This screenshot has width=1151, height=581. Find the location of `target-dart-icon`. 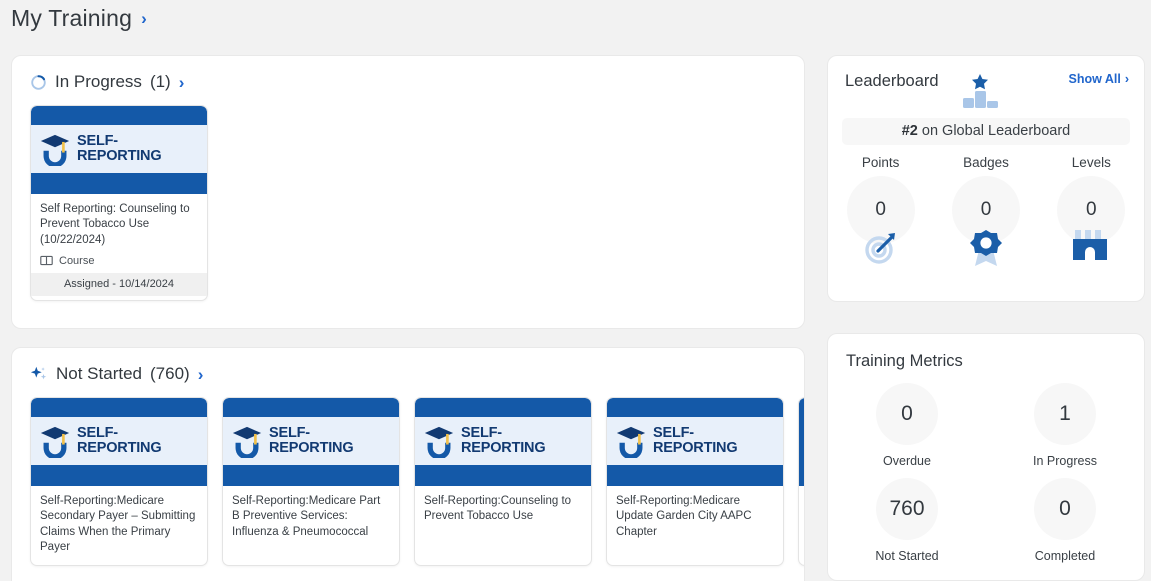

target-dart-icon is located at coordinates (879, 248).